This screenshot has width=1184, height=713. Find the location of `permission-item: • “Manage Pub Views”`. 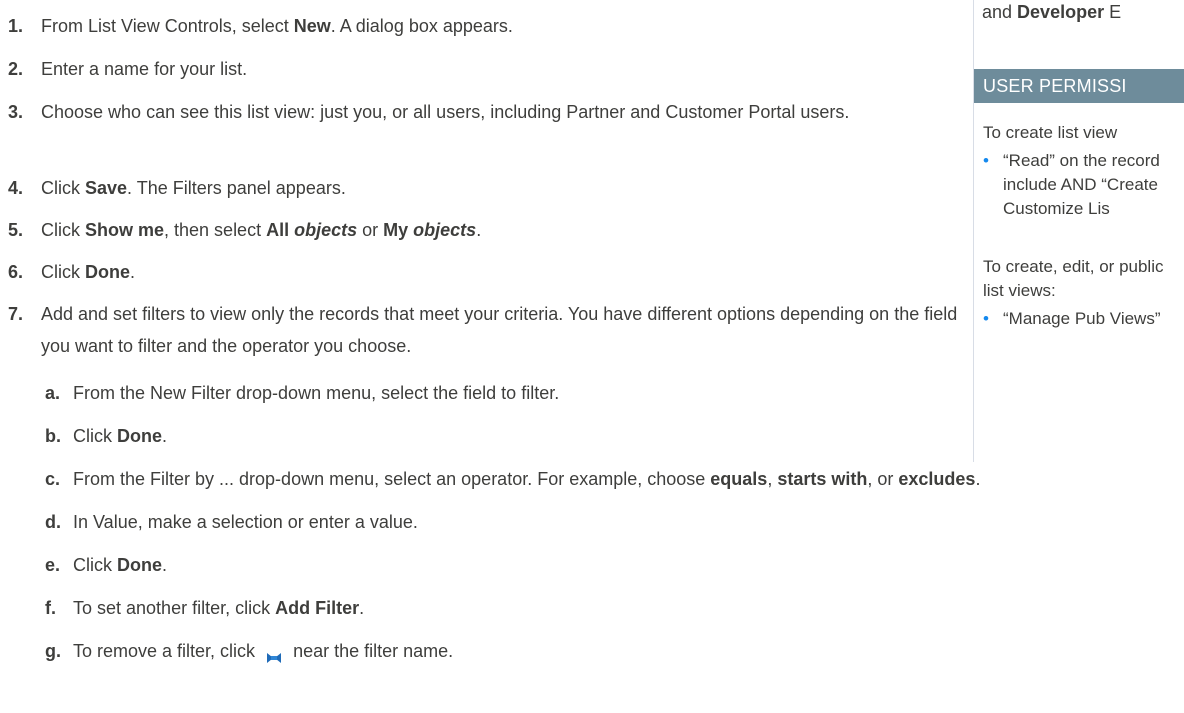

permission-item: • “Manage Pub Views” is located at coordinates (1083, 319).